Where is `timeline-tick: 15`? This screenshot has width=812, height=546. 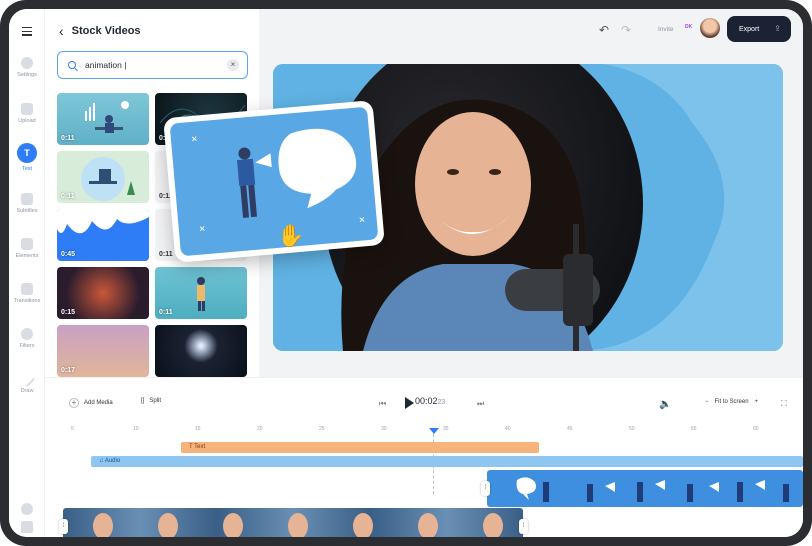
timeline-tick: 15 is located at coordinates (198, 429).